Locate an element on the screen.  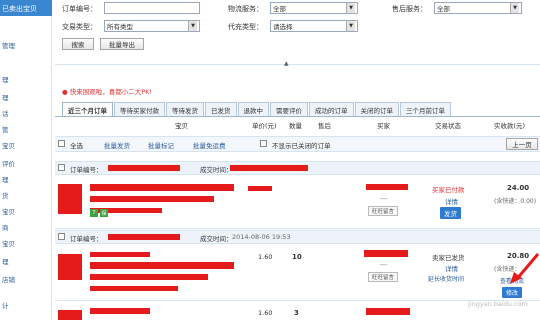
col-quantity: 数量 is located at coordinates (295, 126).